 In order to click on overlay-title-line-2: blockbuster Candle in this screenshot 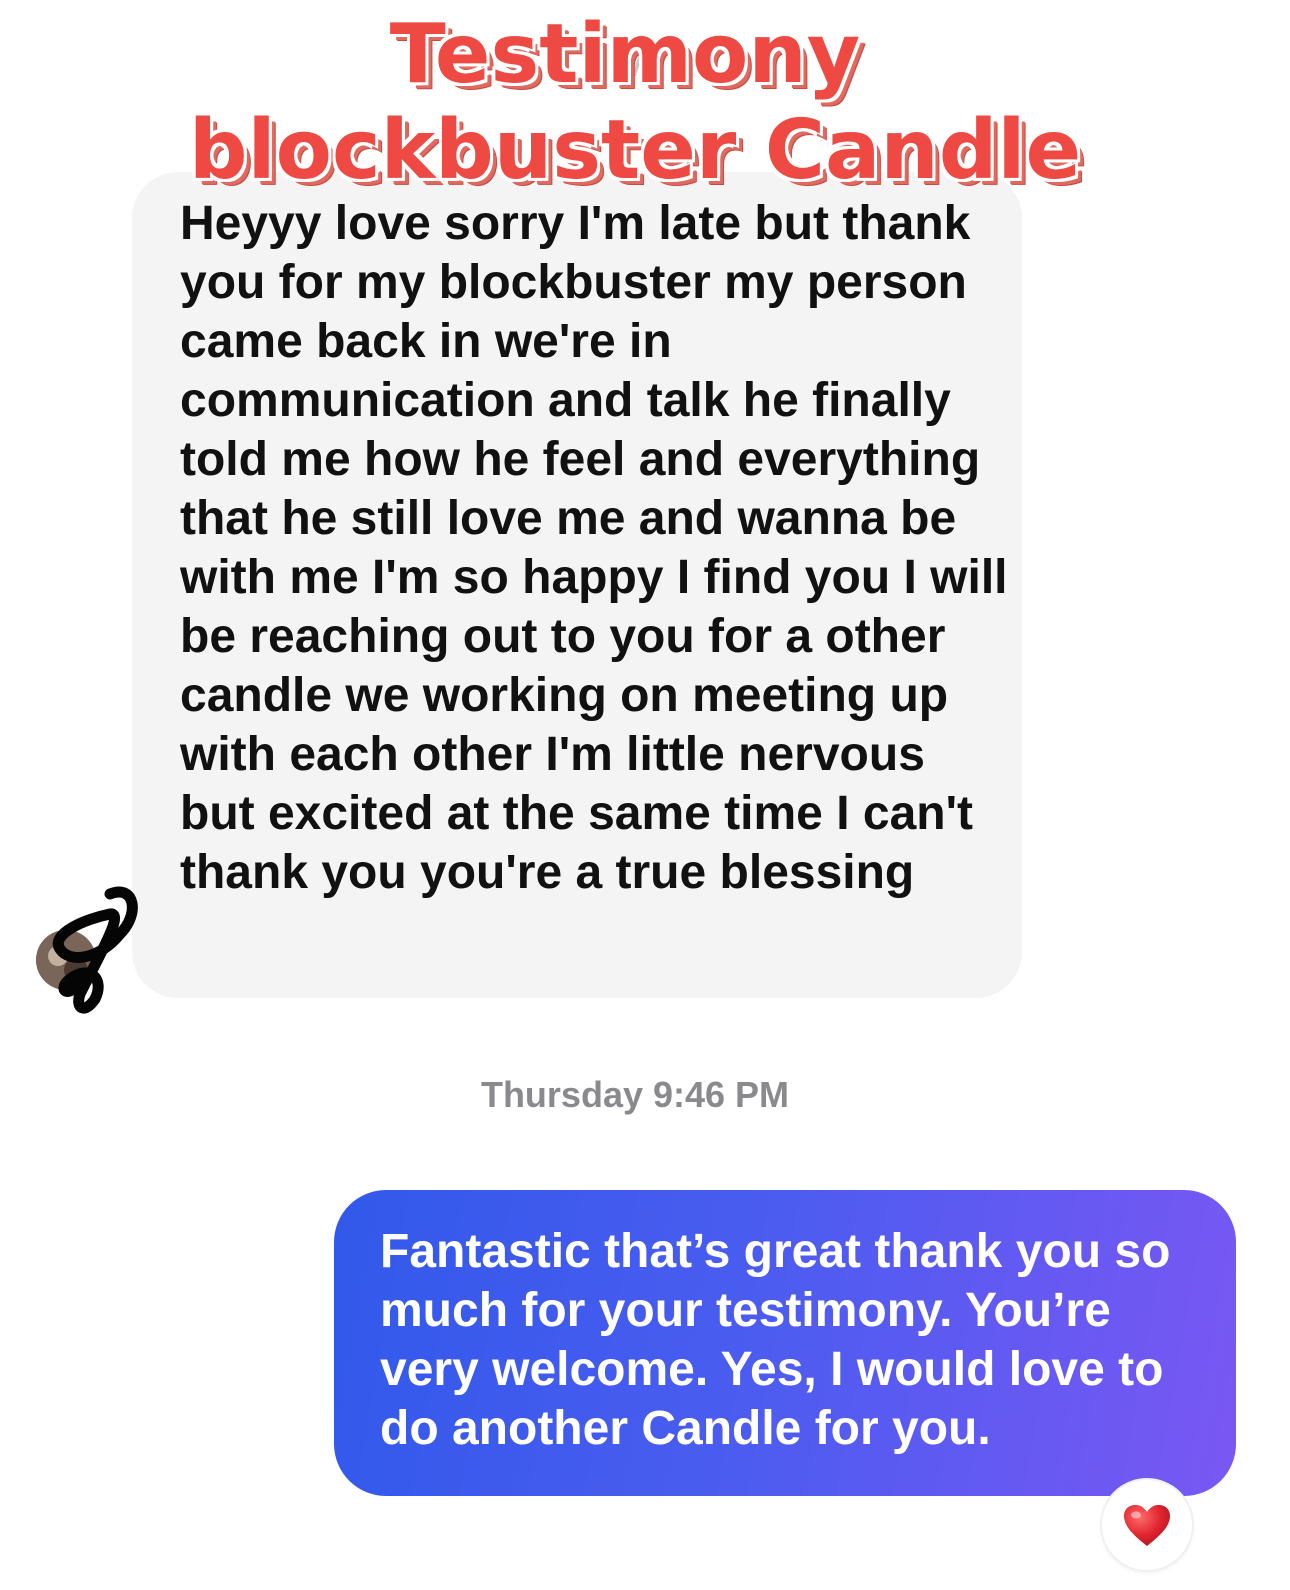, I will do `click(635, 150)`.